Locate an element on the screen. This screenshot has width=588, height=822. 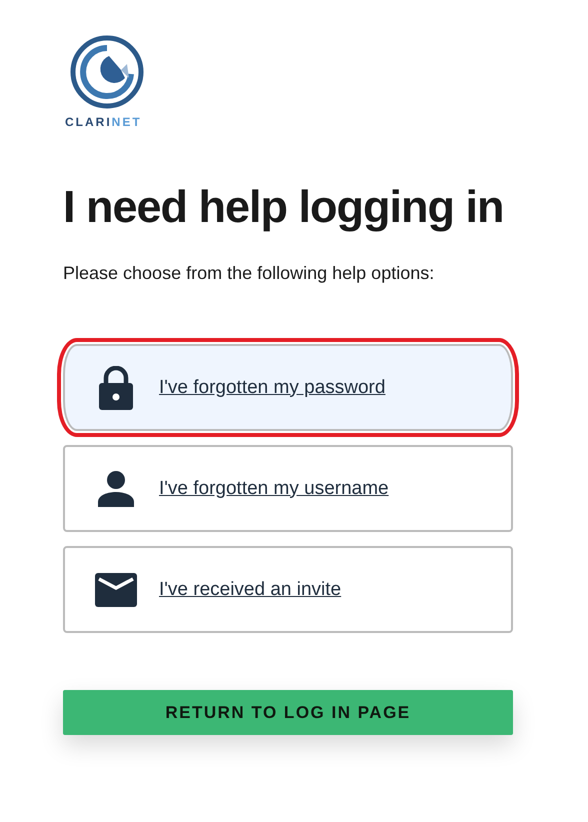
person-icon is located at coordinates (116, 488).